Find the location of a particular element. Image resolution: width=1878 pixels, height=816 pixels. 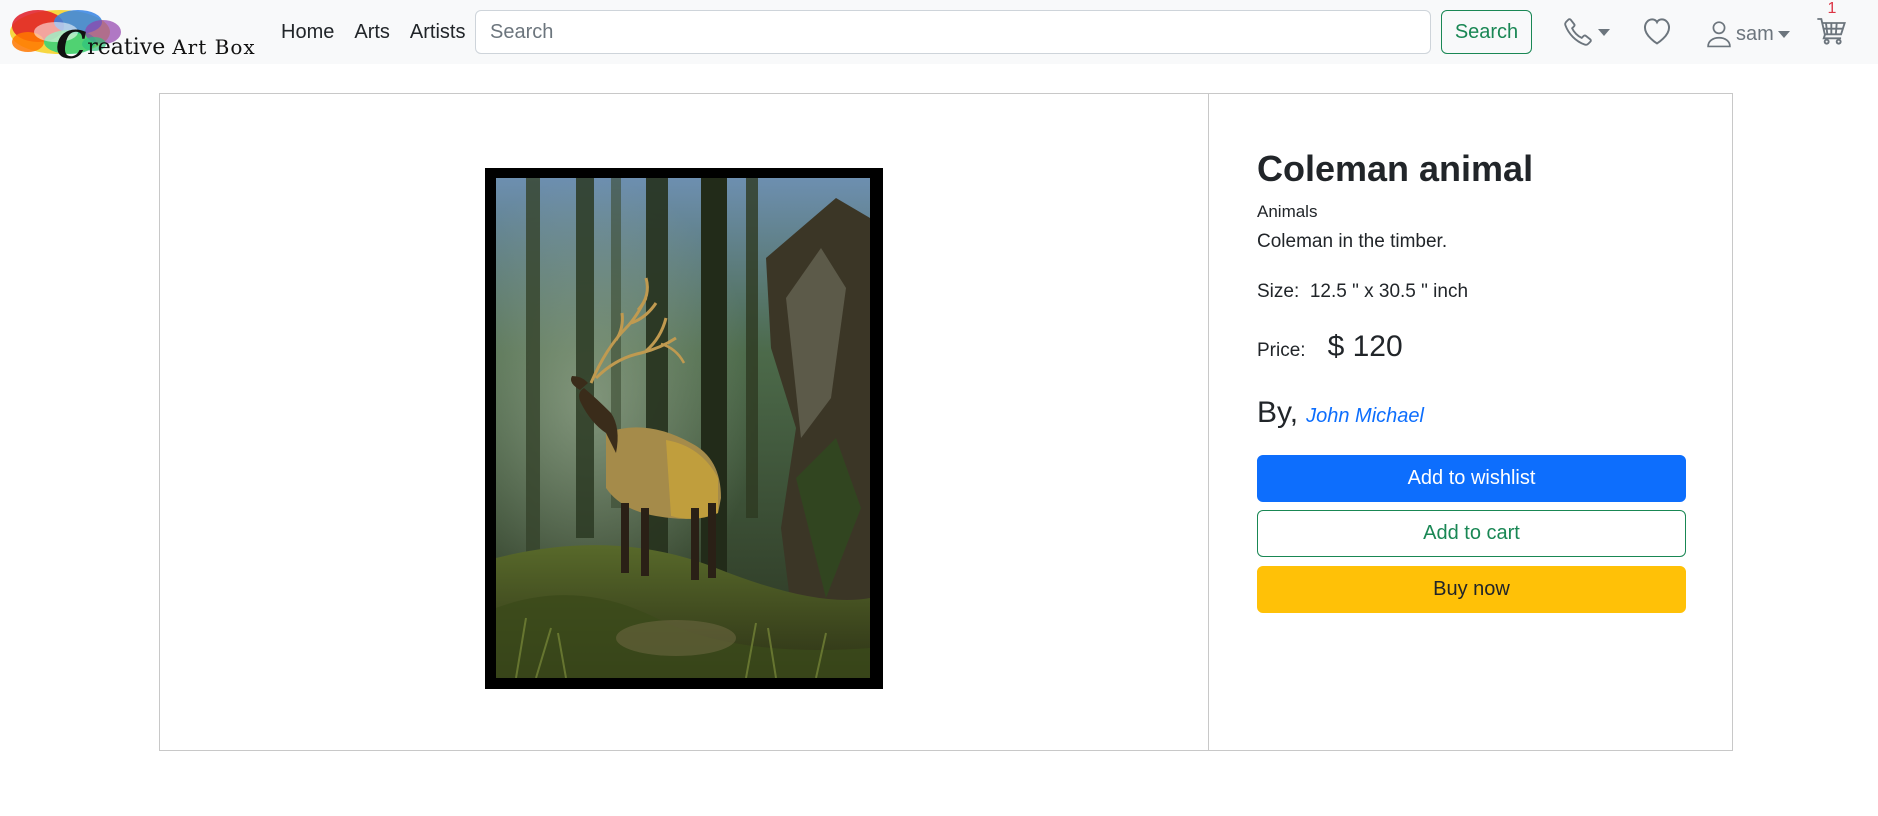

price-label: Price: is located at coordinates (1281, 350).